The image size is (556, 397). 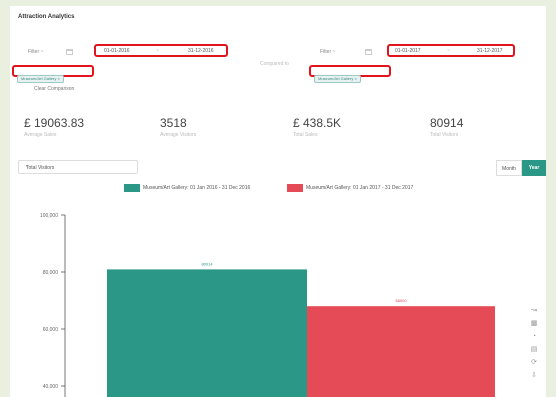 I want to click on y-tick-label: 40,000, so click(x=51, y=387).